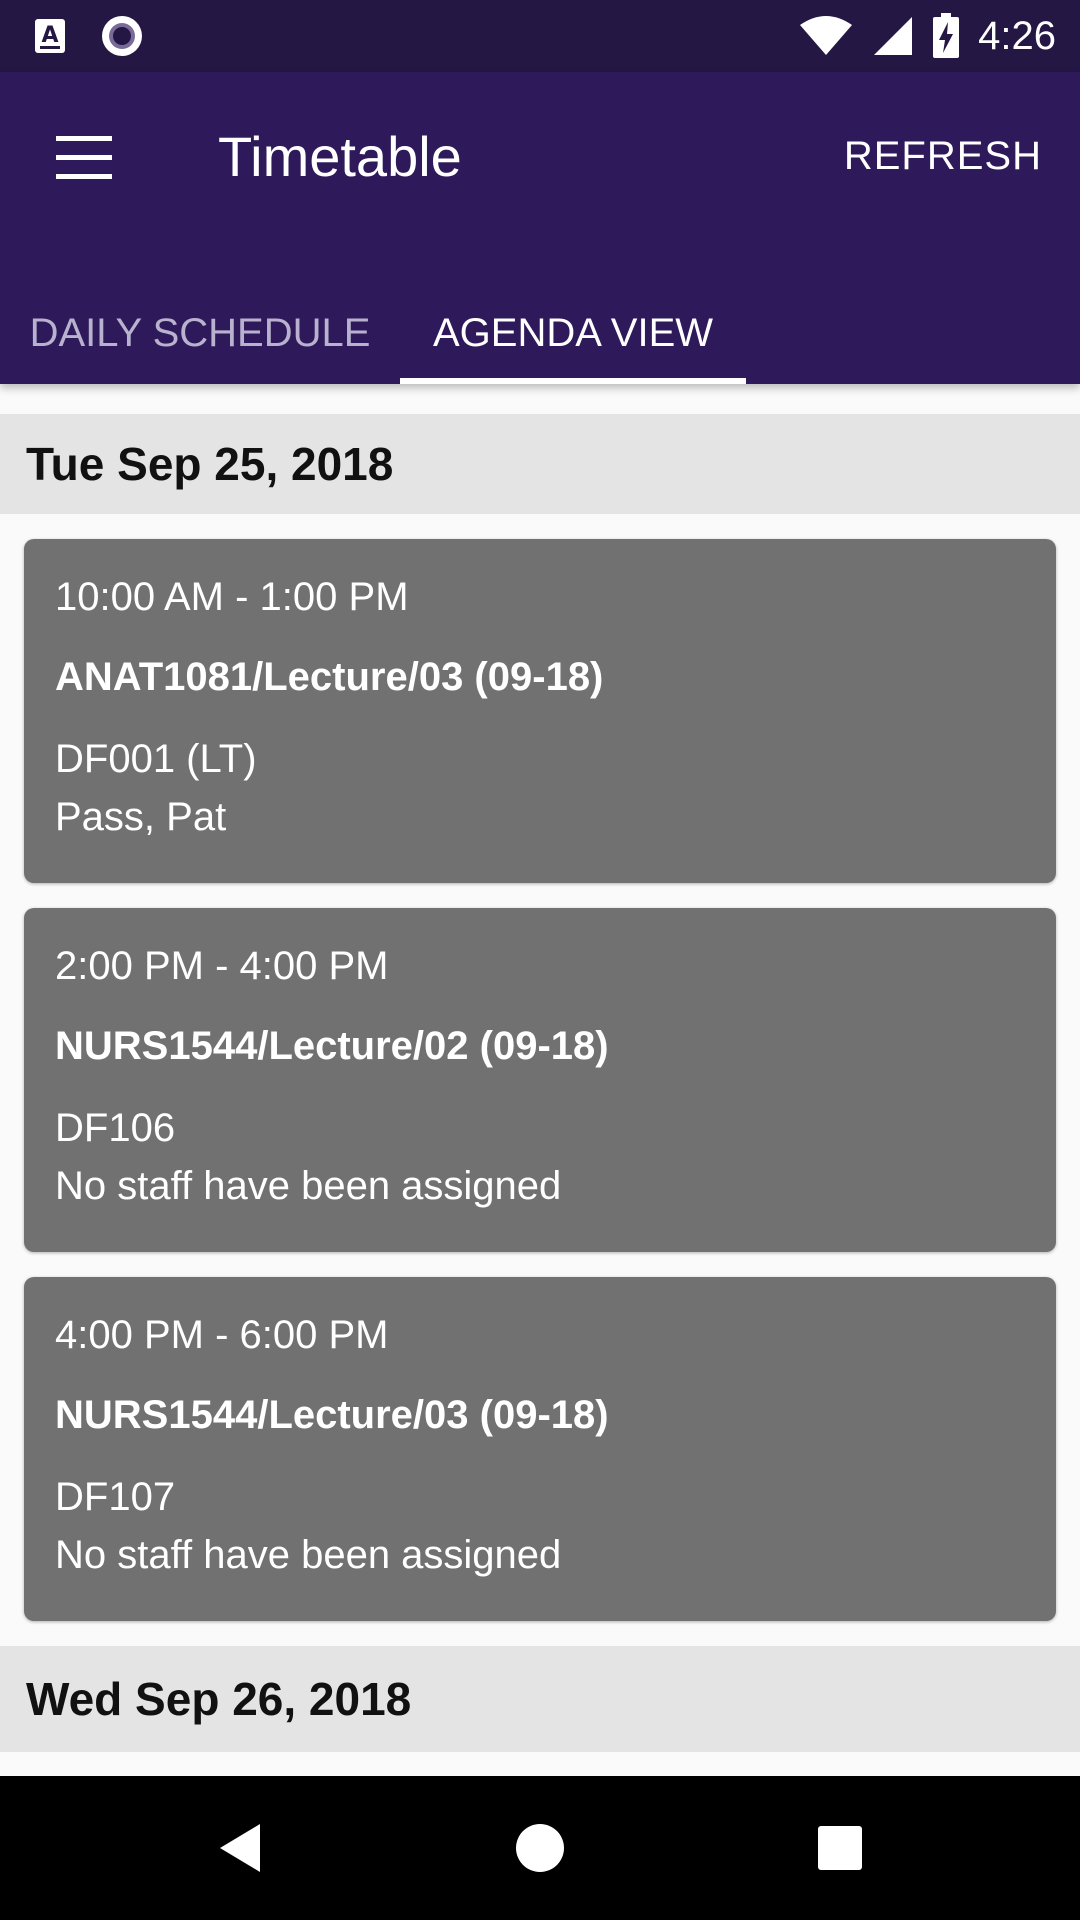 The width and height of the screenshot is (1080, 1920). Describe the element at coordinates (573, 333) in the screenshot. I see `tab-agenda-view: AGENDA VIEW` at that location.